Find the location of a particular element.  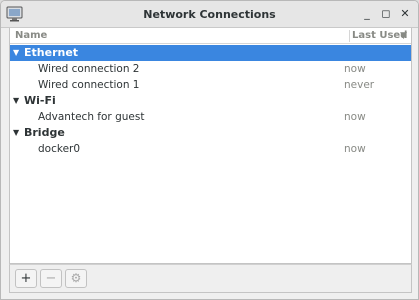

group-row-bridge: ▼ Bridge is located at coordinates (210, 133).